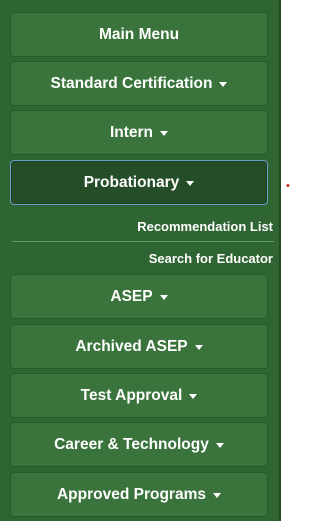 Image resolution: width=320 pixels, height=521 pixels. What do you see at coordinates (131, 296) in the screenshot?
I see `asep-label: ASEP` at bounding box center [131, 296].